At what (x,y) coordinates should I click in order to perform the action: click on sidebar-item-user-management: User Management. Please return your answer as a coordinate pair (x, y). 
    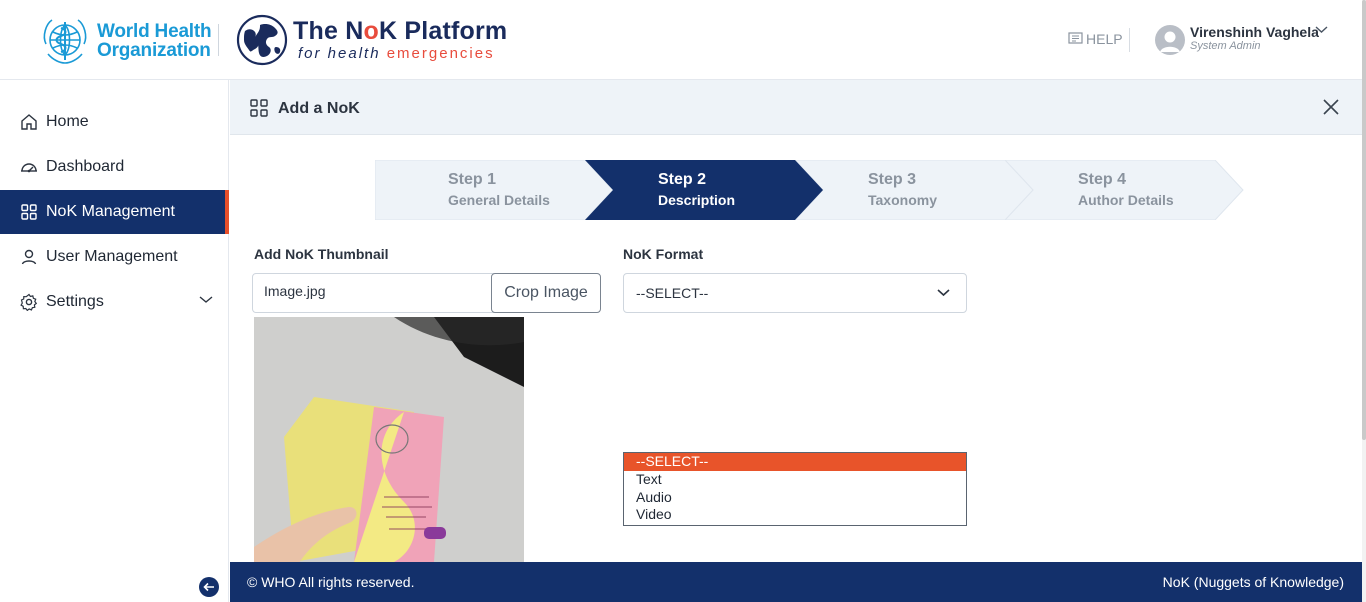
    Looking at the image, I should click on (114, 257).